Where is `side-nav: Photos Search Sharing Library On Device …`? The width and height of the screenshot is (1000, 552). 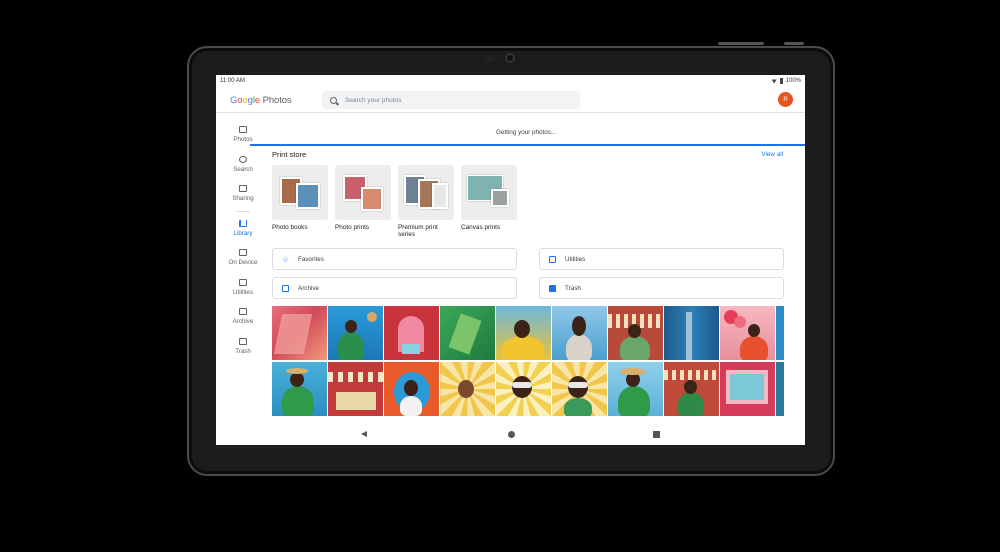
side-nav: Photos Search Sharing Library On Device … is located at coordinates (243, 240).